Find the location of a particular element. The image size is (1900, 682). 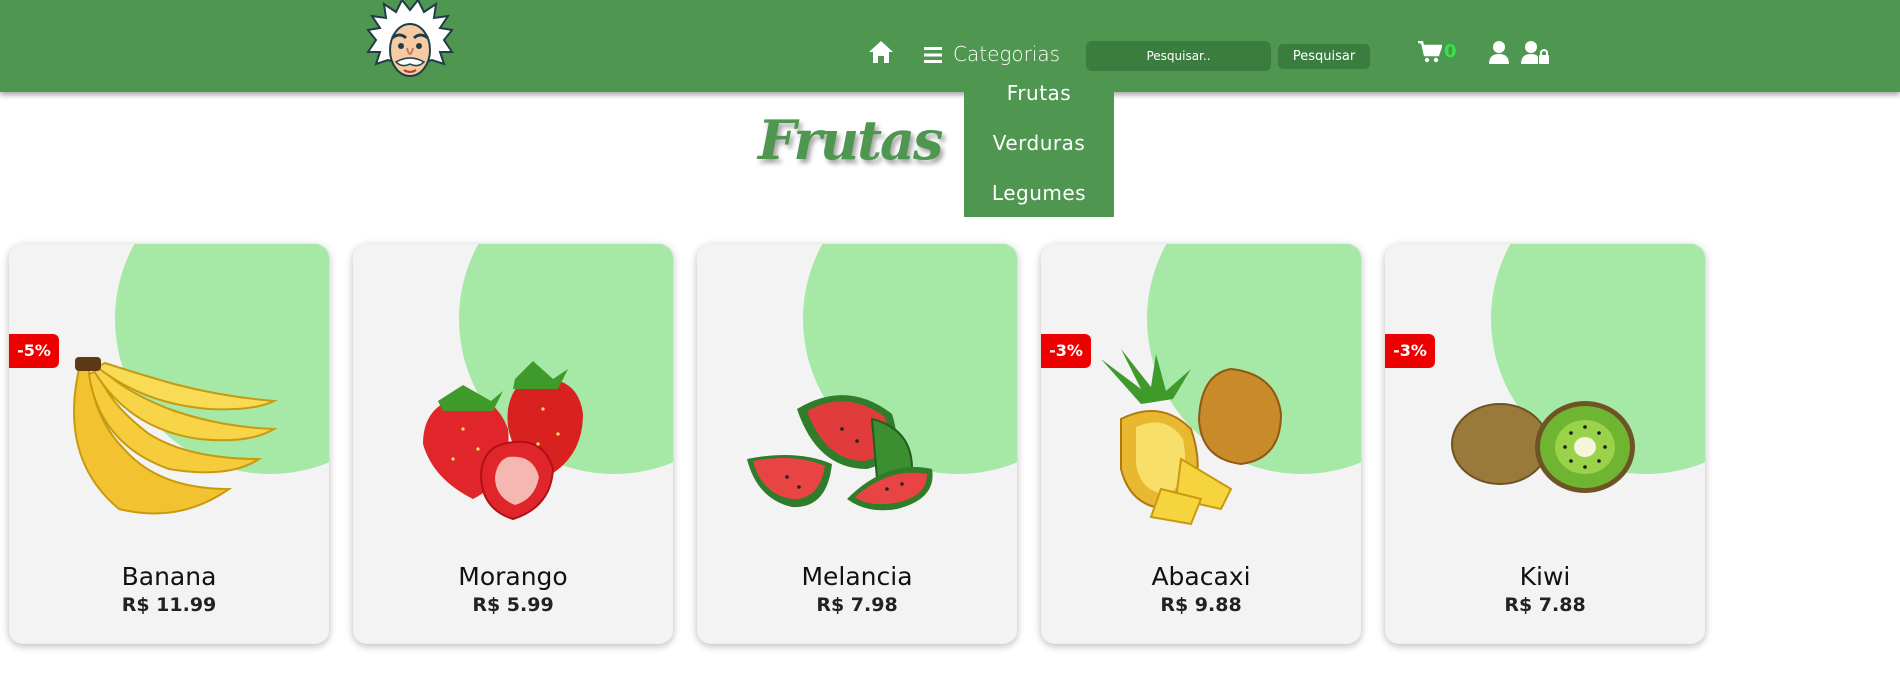

user-icon is located at coordinates (1499, 52).